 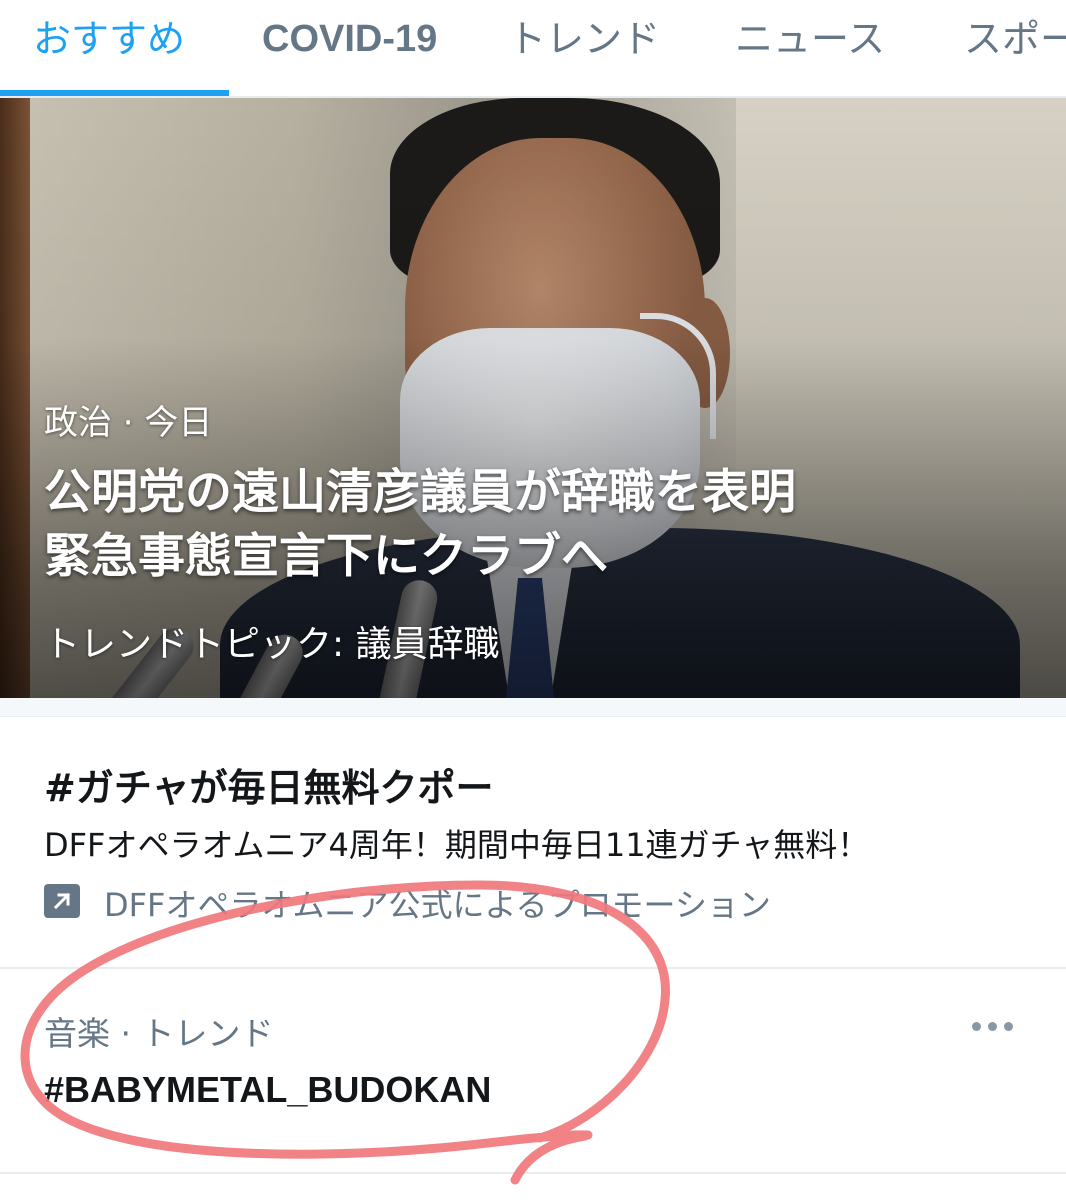 What do you see at coordinates (349, 48) in the screenshot?
I see `tab-covid-19: COVID-19` at bounding box center [349, 48].